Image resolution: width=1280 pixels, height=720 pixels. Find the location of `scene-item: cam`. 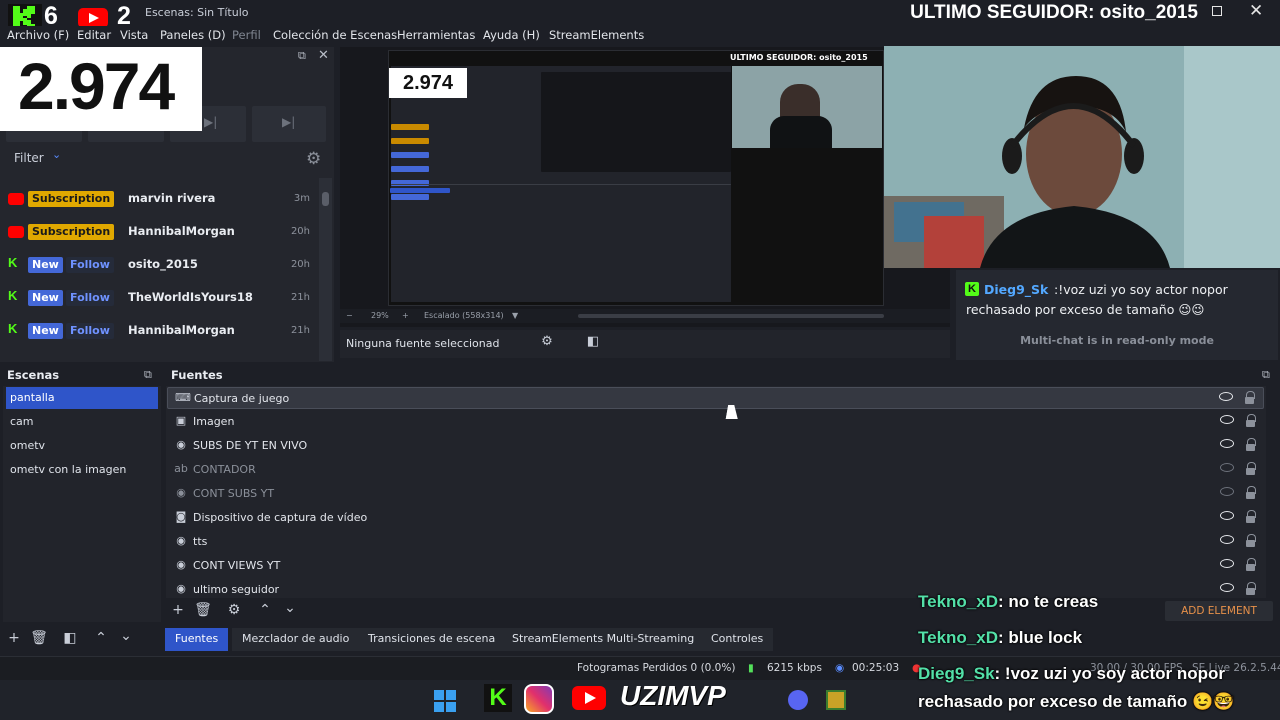

scene-item: cam is located at coordinates (82, 422).